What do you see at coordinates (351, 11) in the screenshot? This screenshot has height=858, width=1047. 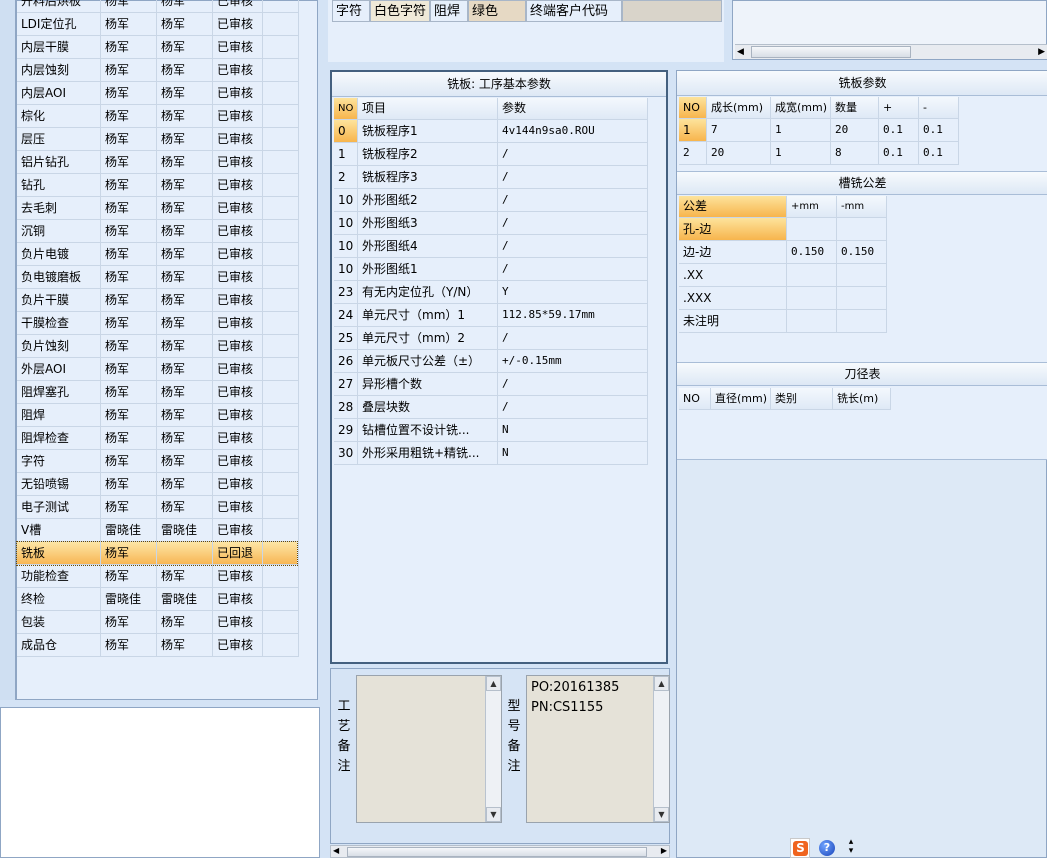 I see `attribute-cell: 字符` at bounding box center [351, 11].